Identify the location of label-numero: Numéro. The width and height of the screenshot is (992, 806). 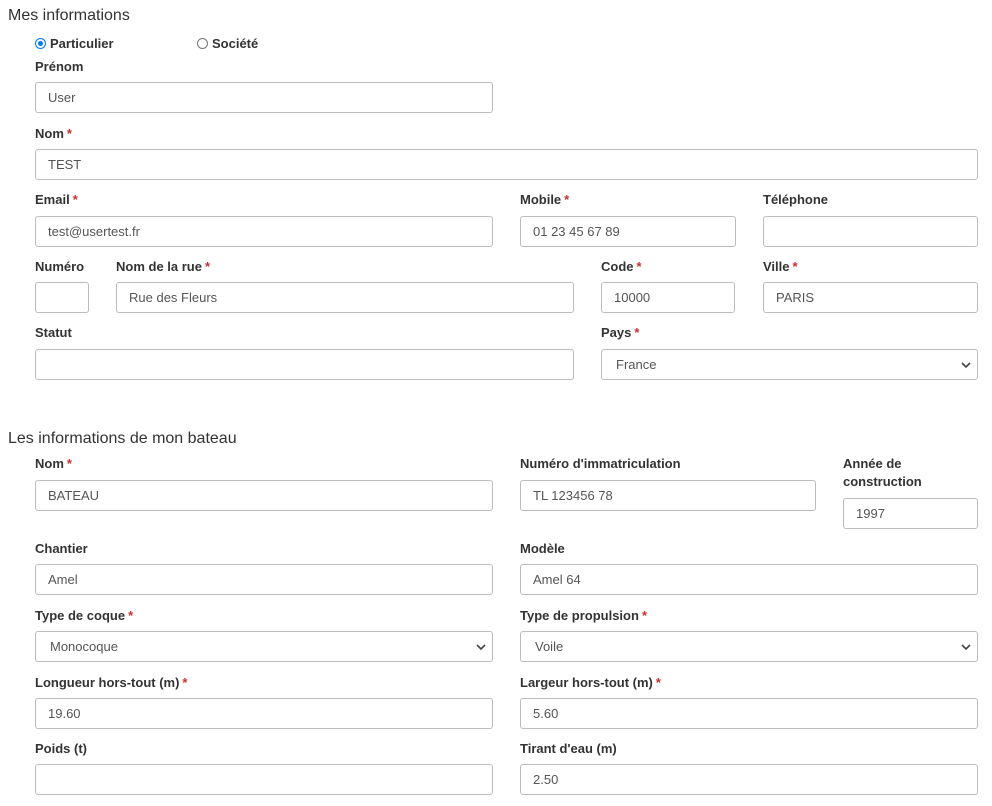
(60, 266).